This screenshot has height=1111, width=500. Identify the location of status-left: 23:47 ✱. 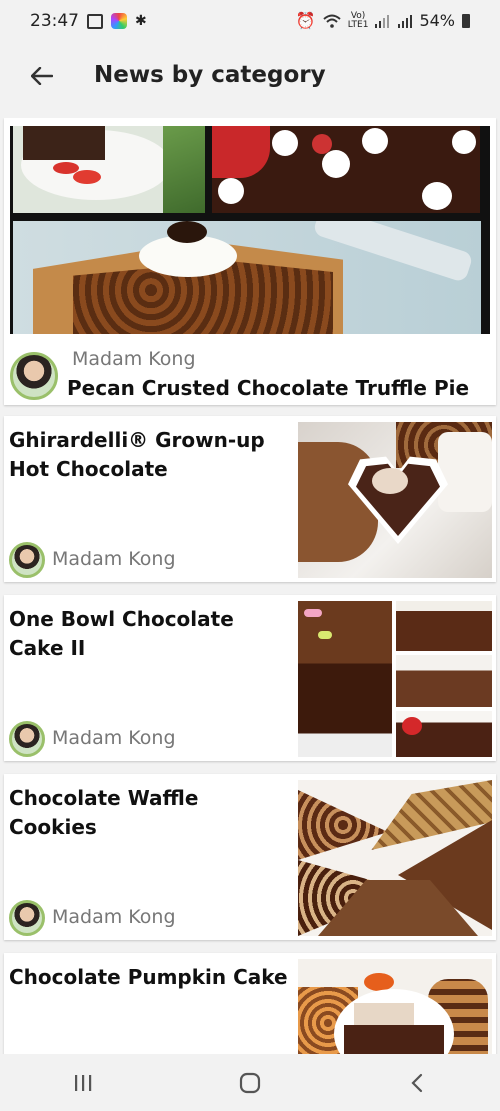
(90, 21).